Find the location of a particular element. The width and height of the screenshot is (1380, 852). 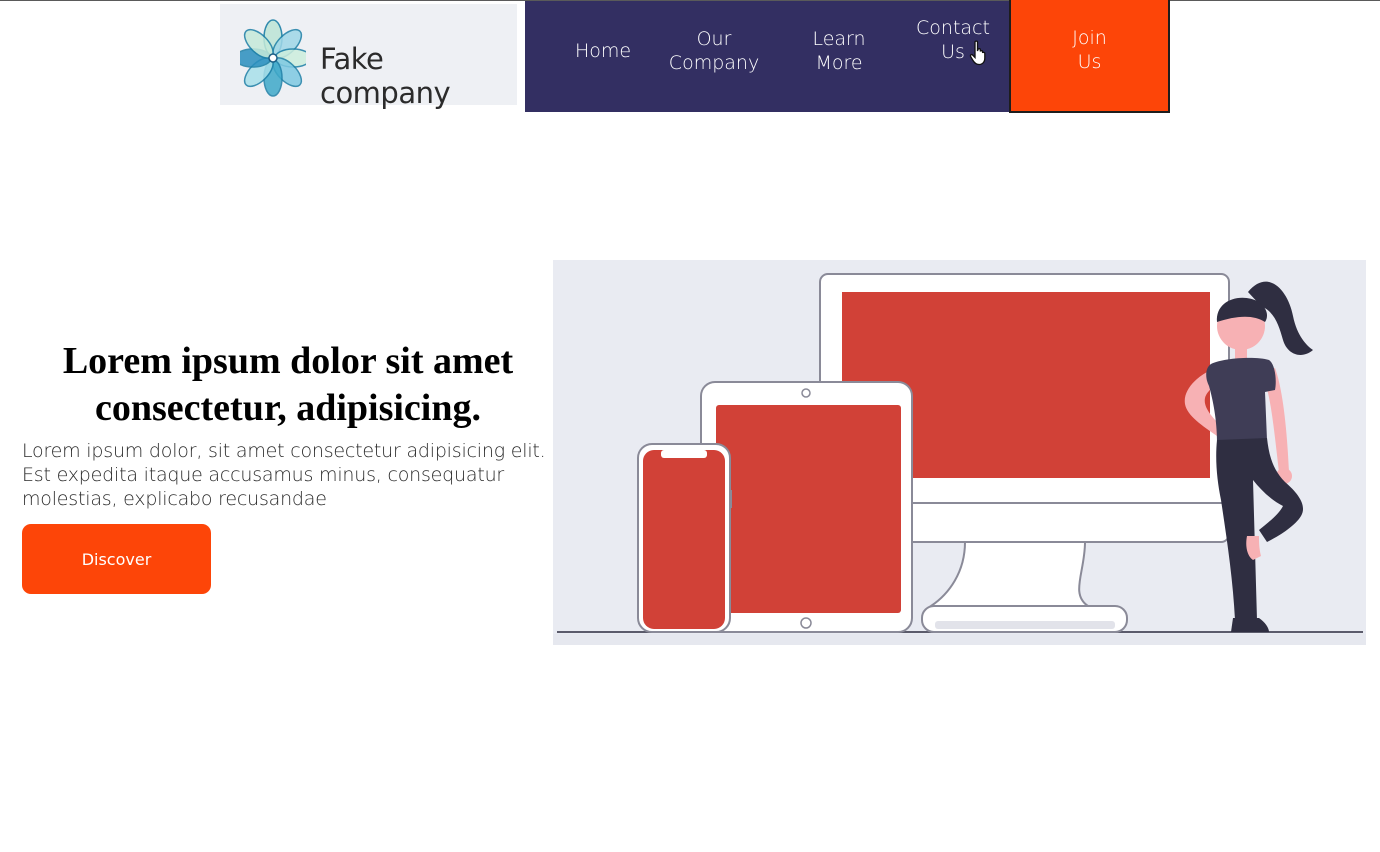

nav-contact-us-label-line1: Contact is located at coordinates (953, 28).